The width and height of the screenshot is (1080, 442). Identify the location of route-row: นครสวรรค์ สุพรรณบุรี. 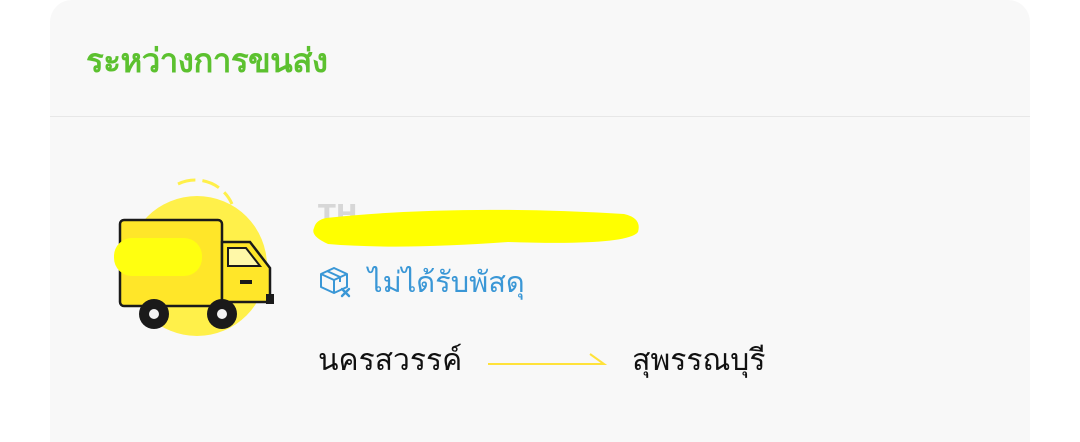
(541, 360).